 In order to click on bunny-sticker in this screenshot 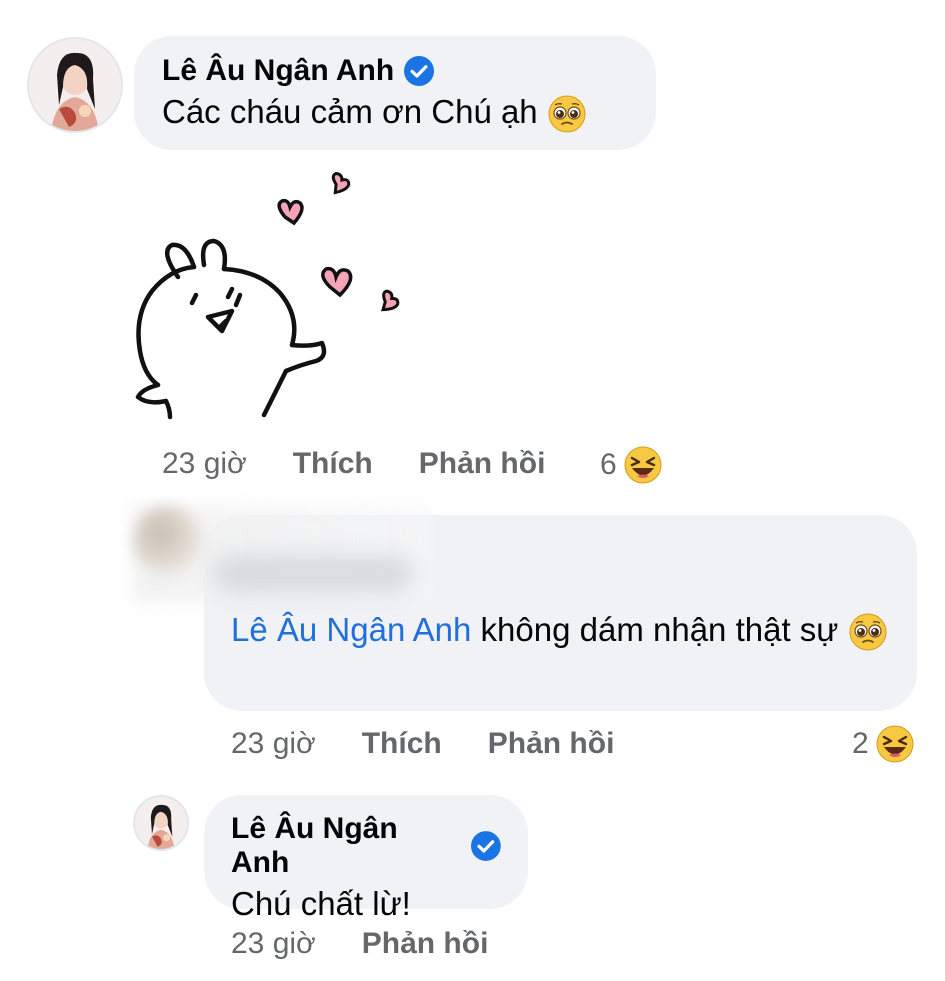, I will do `click(275, 295)`.